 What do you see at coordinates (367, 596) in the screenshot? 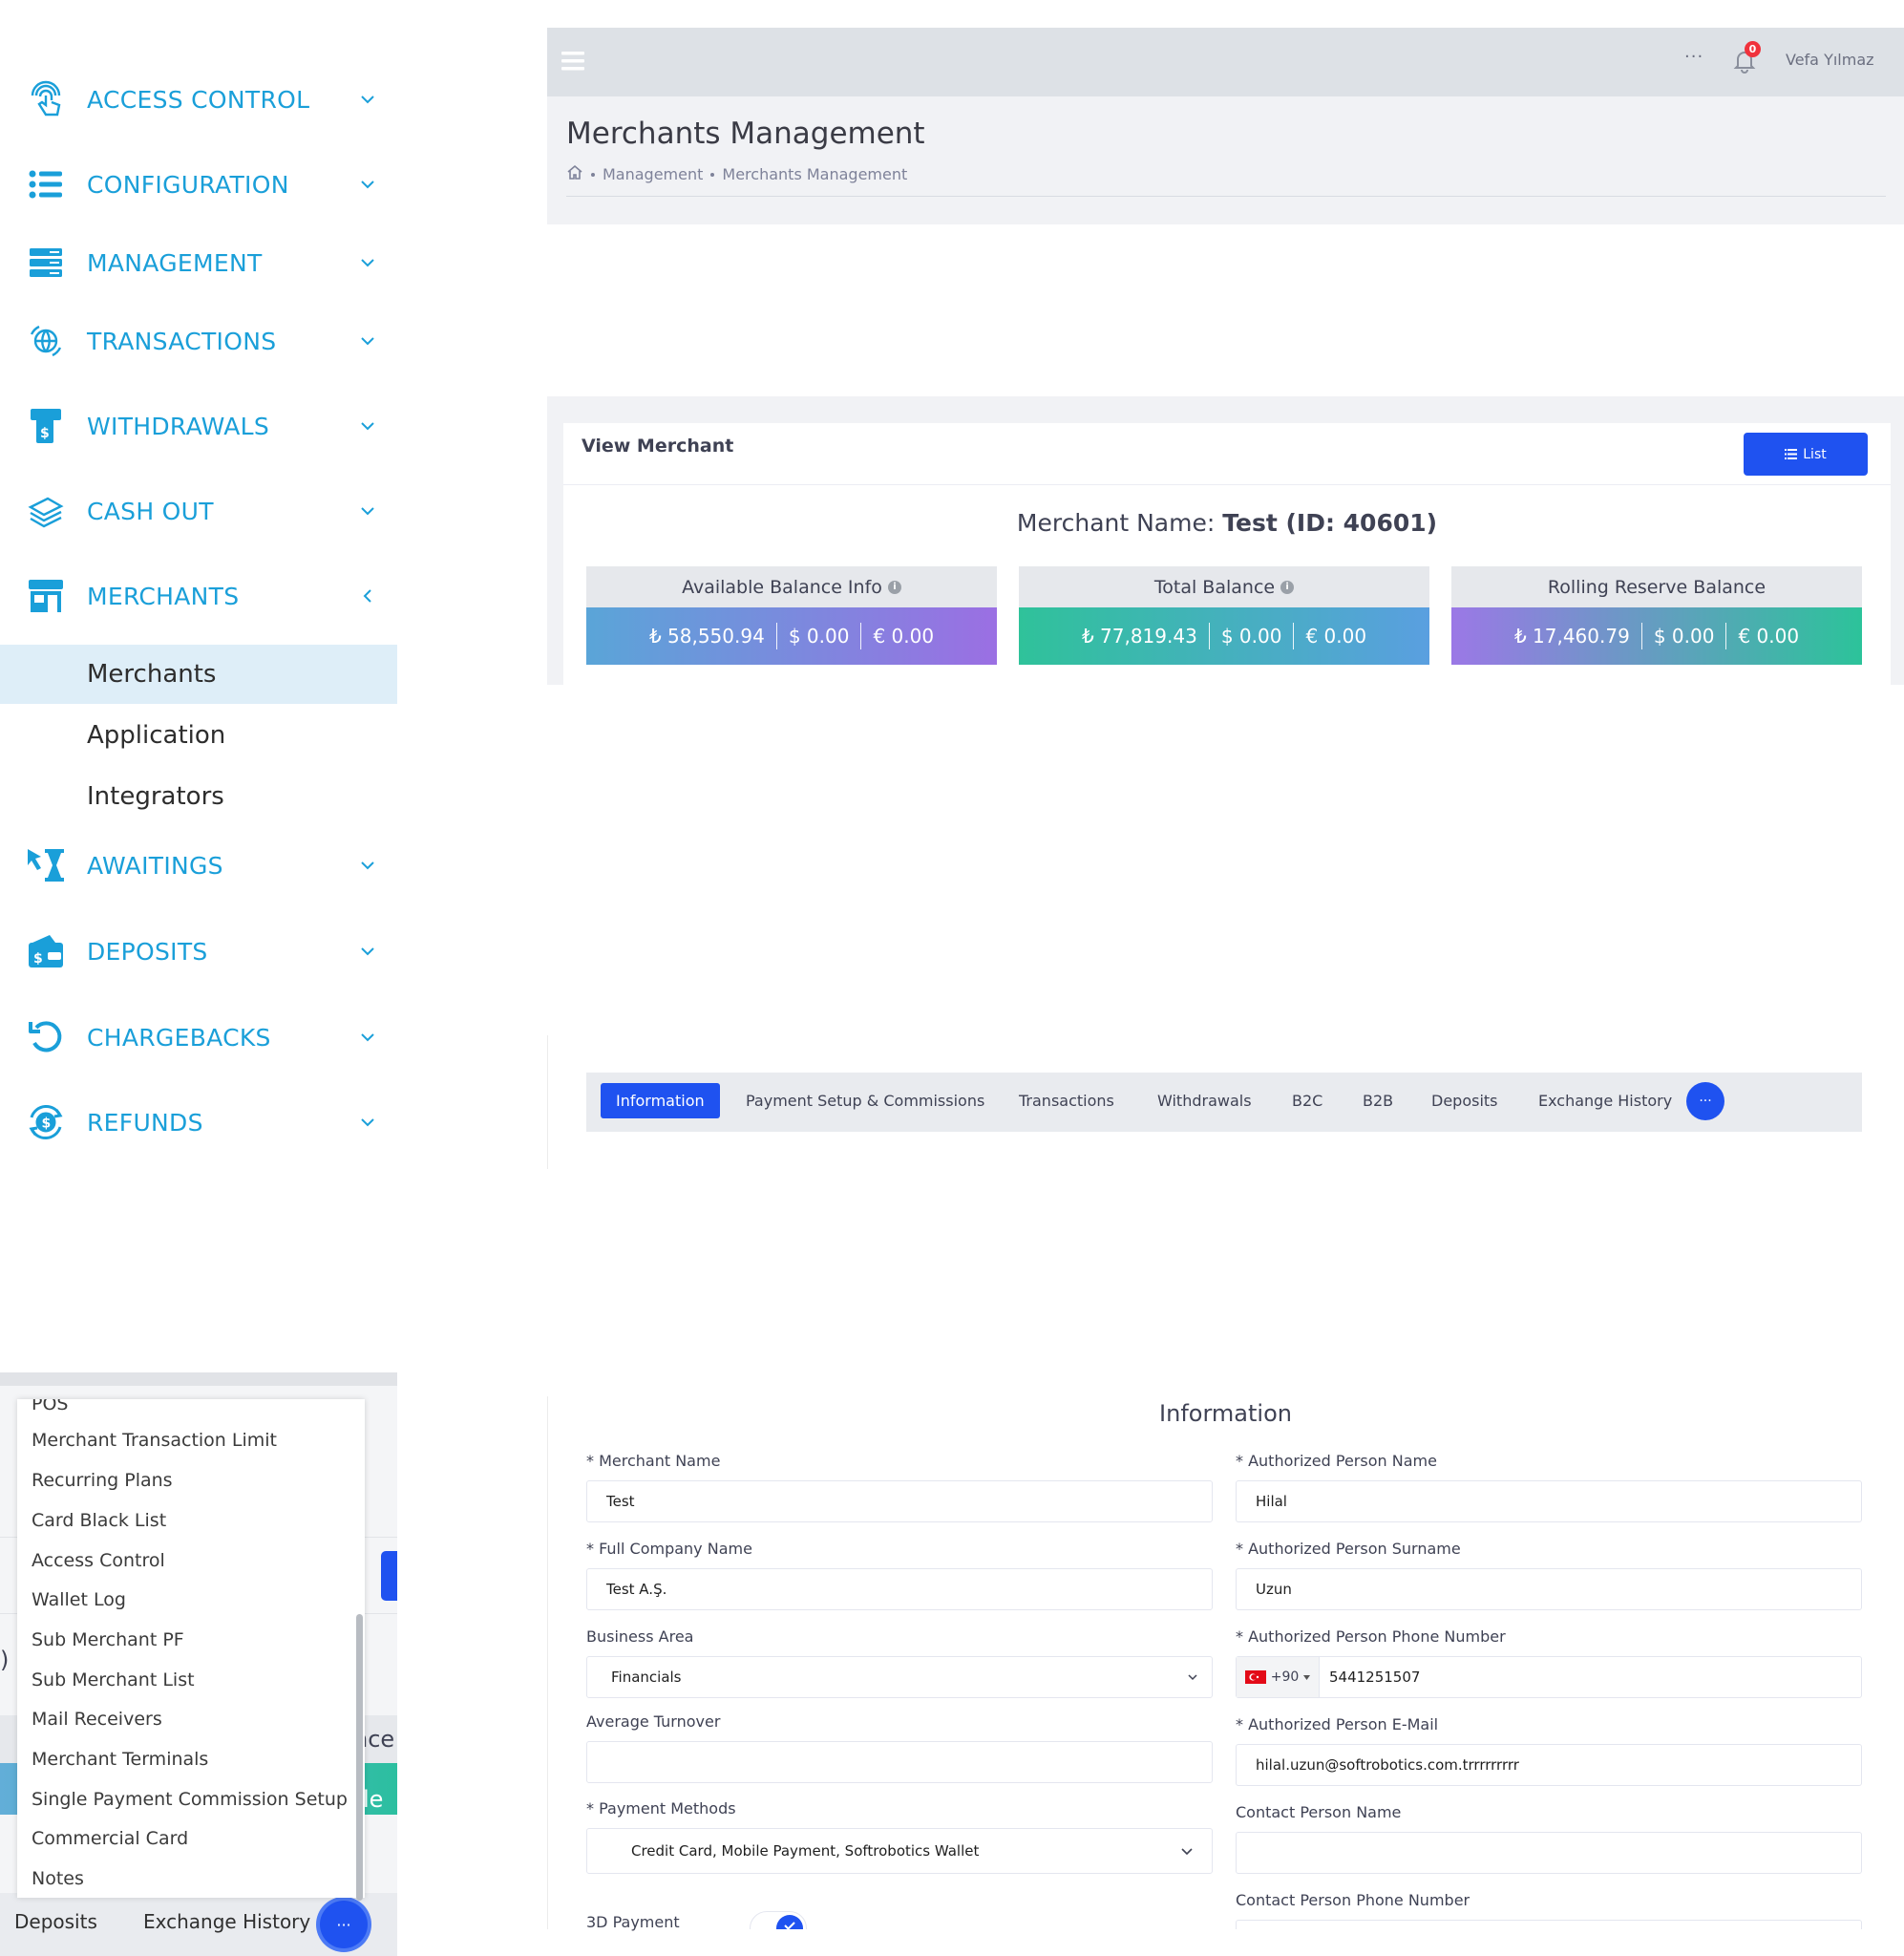
I see `chevron-left-icon` at bounding box center [367, 596].